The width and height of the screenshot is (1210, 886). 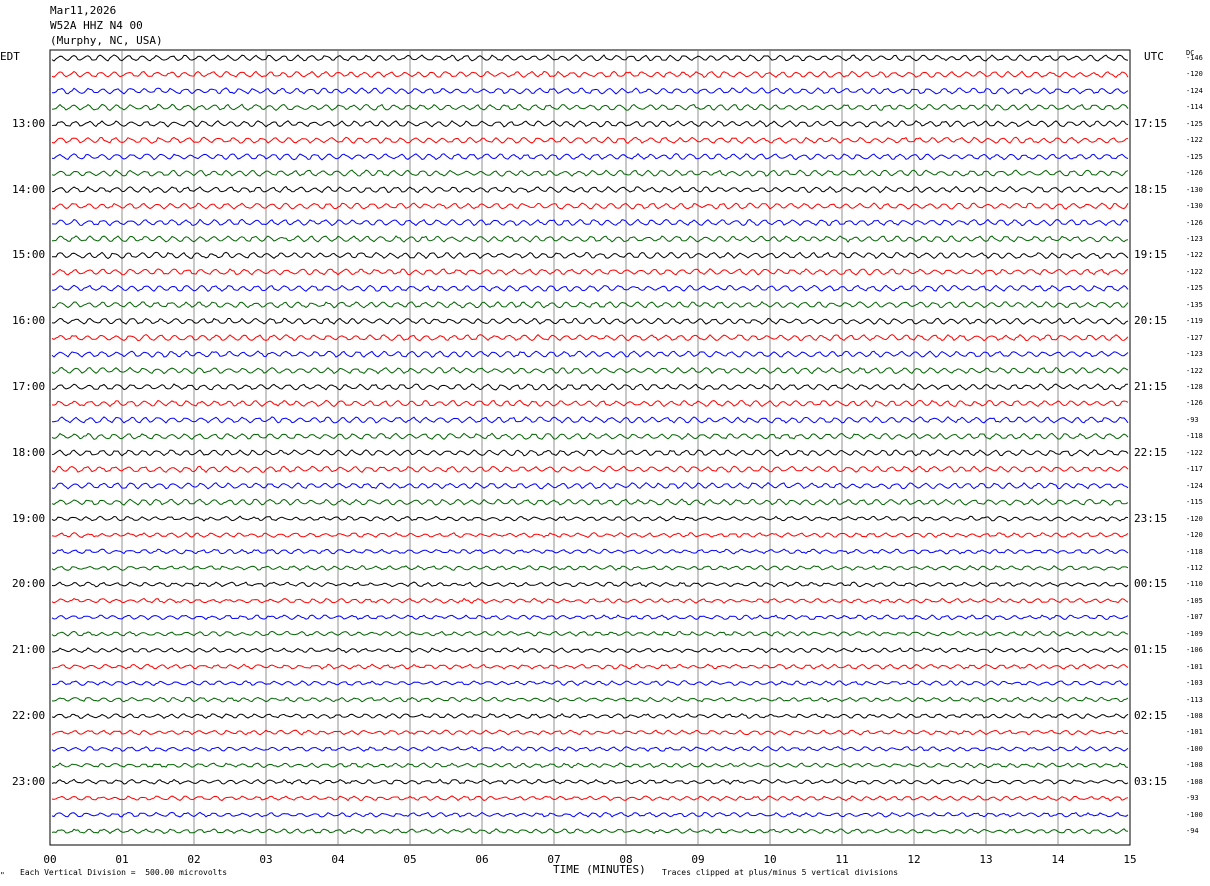 What do you see at coordinates (50, 859) in the screenshot?
I see `x-tick-label: 00` at bounding box center [50, 859].